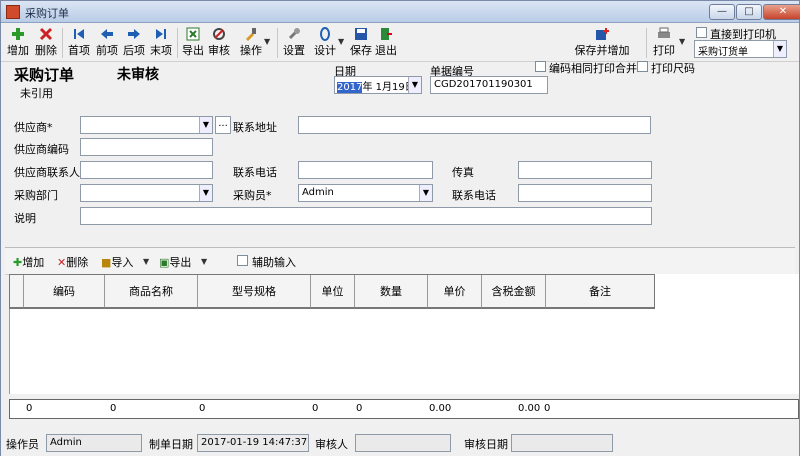  What do you see at coordinates (47, 13) in the screenshot?
I see `window-title: 采购订单` at bounding box center [47, 13].